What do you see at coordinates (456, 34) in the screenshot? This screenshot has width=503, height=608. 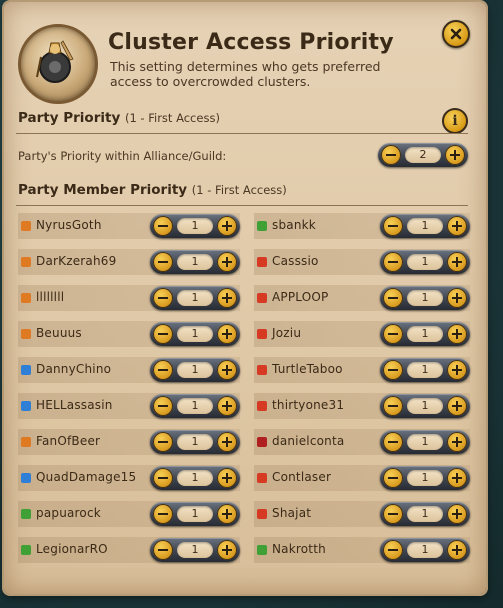 I see `close-button` at bounding box center [456, 34].